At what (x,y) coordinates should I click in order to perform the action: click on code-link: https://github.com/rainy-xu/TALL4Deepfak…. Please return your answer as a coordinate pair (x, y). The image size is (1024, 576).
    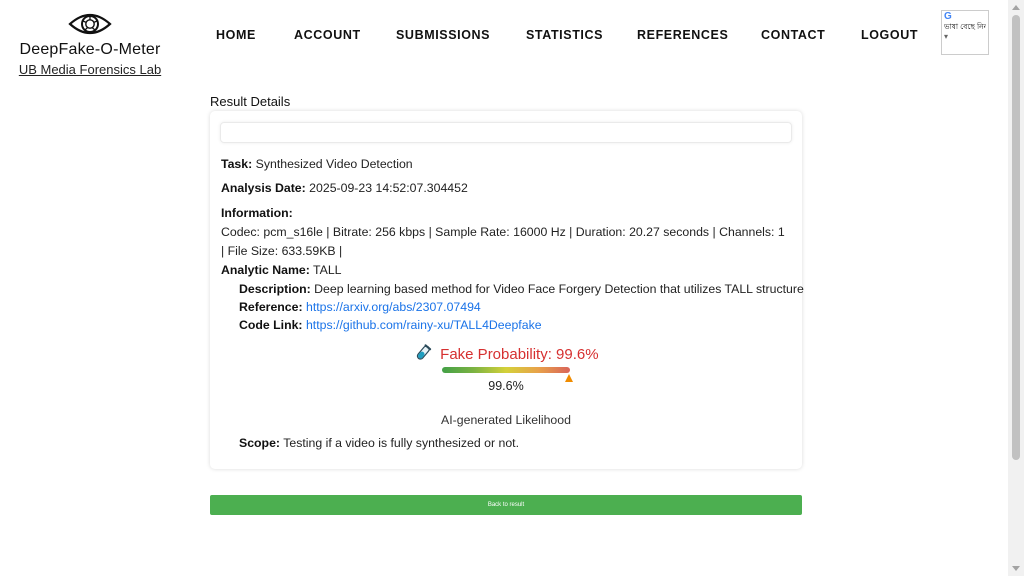
    Looking at the image, I should click on (424, 325).